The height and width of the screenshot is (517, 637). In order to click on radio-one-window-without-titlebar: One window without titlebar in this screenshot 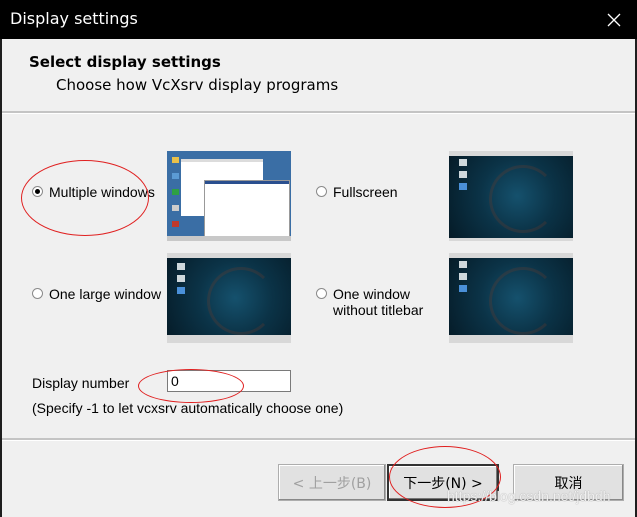, I will do `click(369, 302)`.